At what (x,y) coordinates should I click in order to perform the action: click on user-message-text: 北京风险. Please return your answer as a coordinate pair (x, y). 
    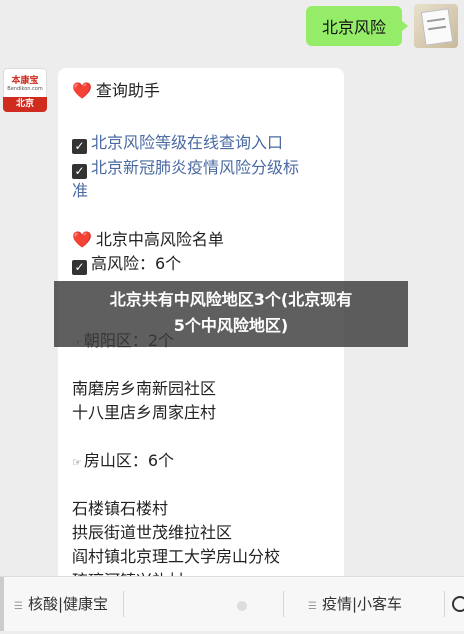
    Looking at the image, I should click on (353, 27).